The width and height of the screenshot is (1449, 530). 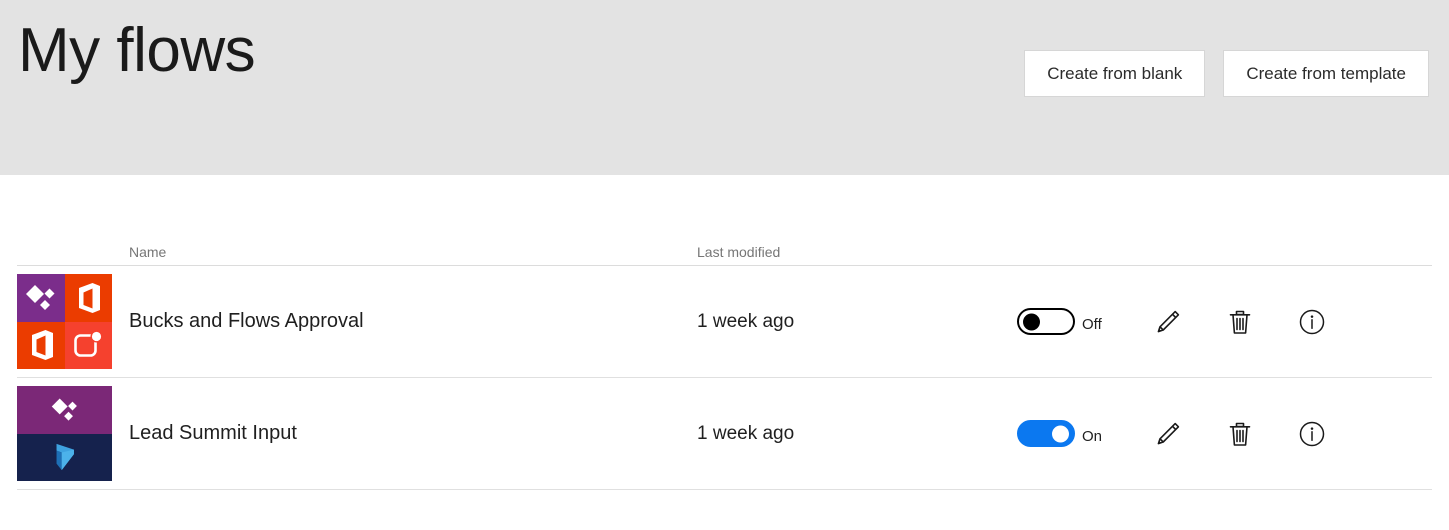 I want to click on toggle-state-label: Off, so click(x=1092, y=324).